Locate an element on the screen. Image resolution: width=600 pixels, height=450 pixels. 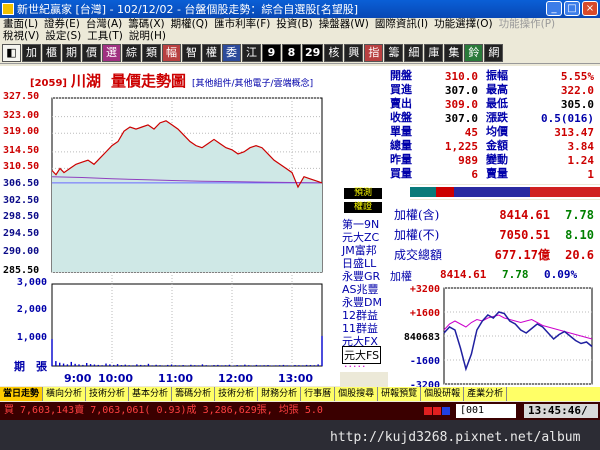
menu-item-6: 投資(B) is located at coordinates (294, 24).